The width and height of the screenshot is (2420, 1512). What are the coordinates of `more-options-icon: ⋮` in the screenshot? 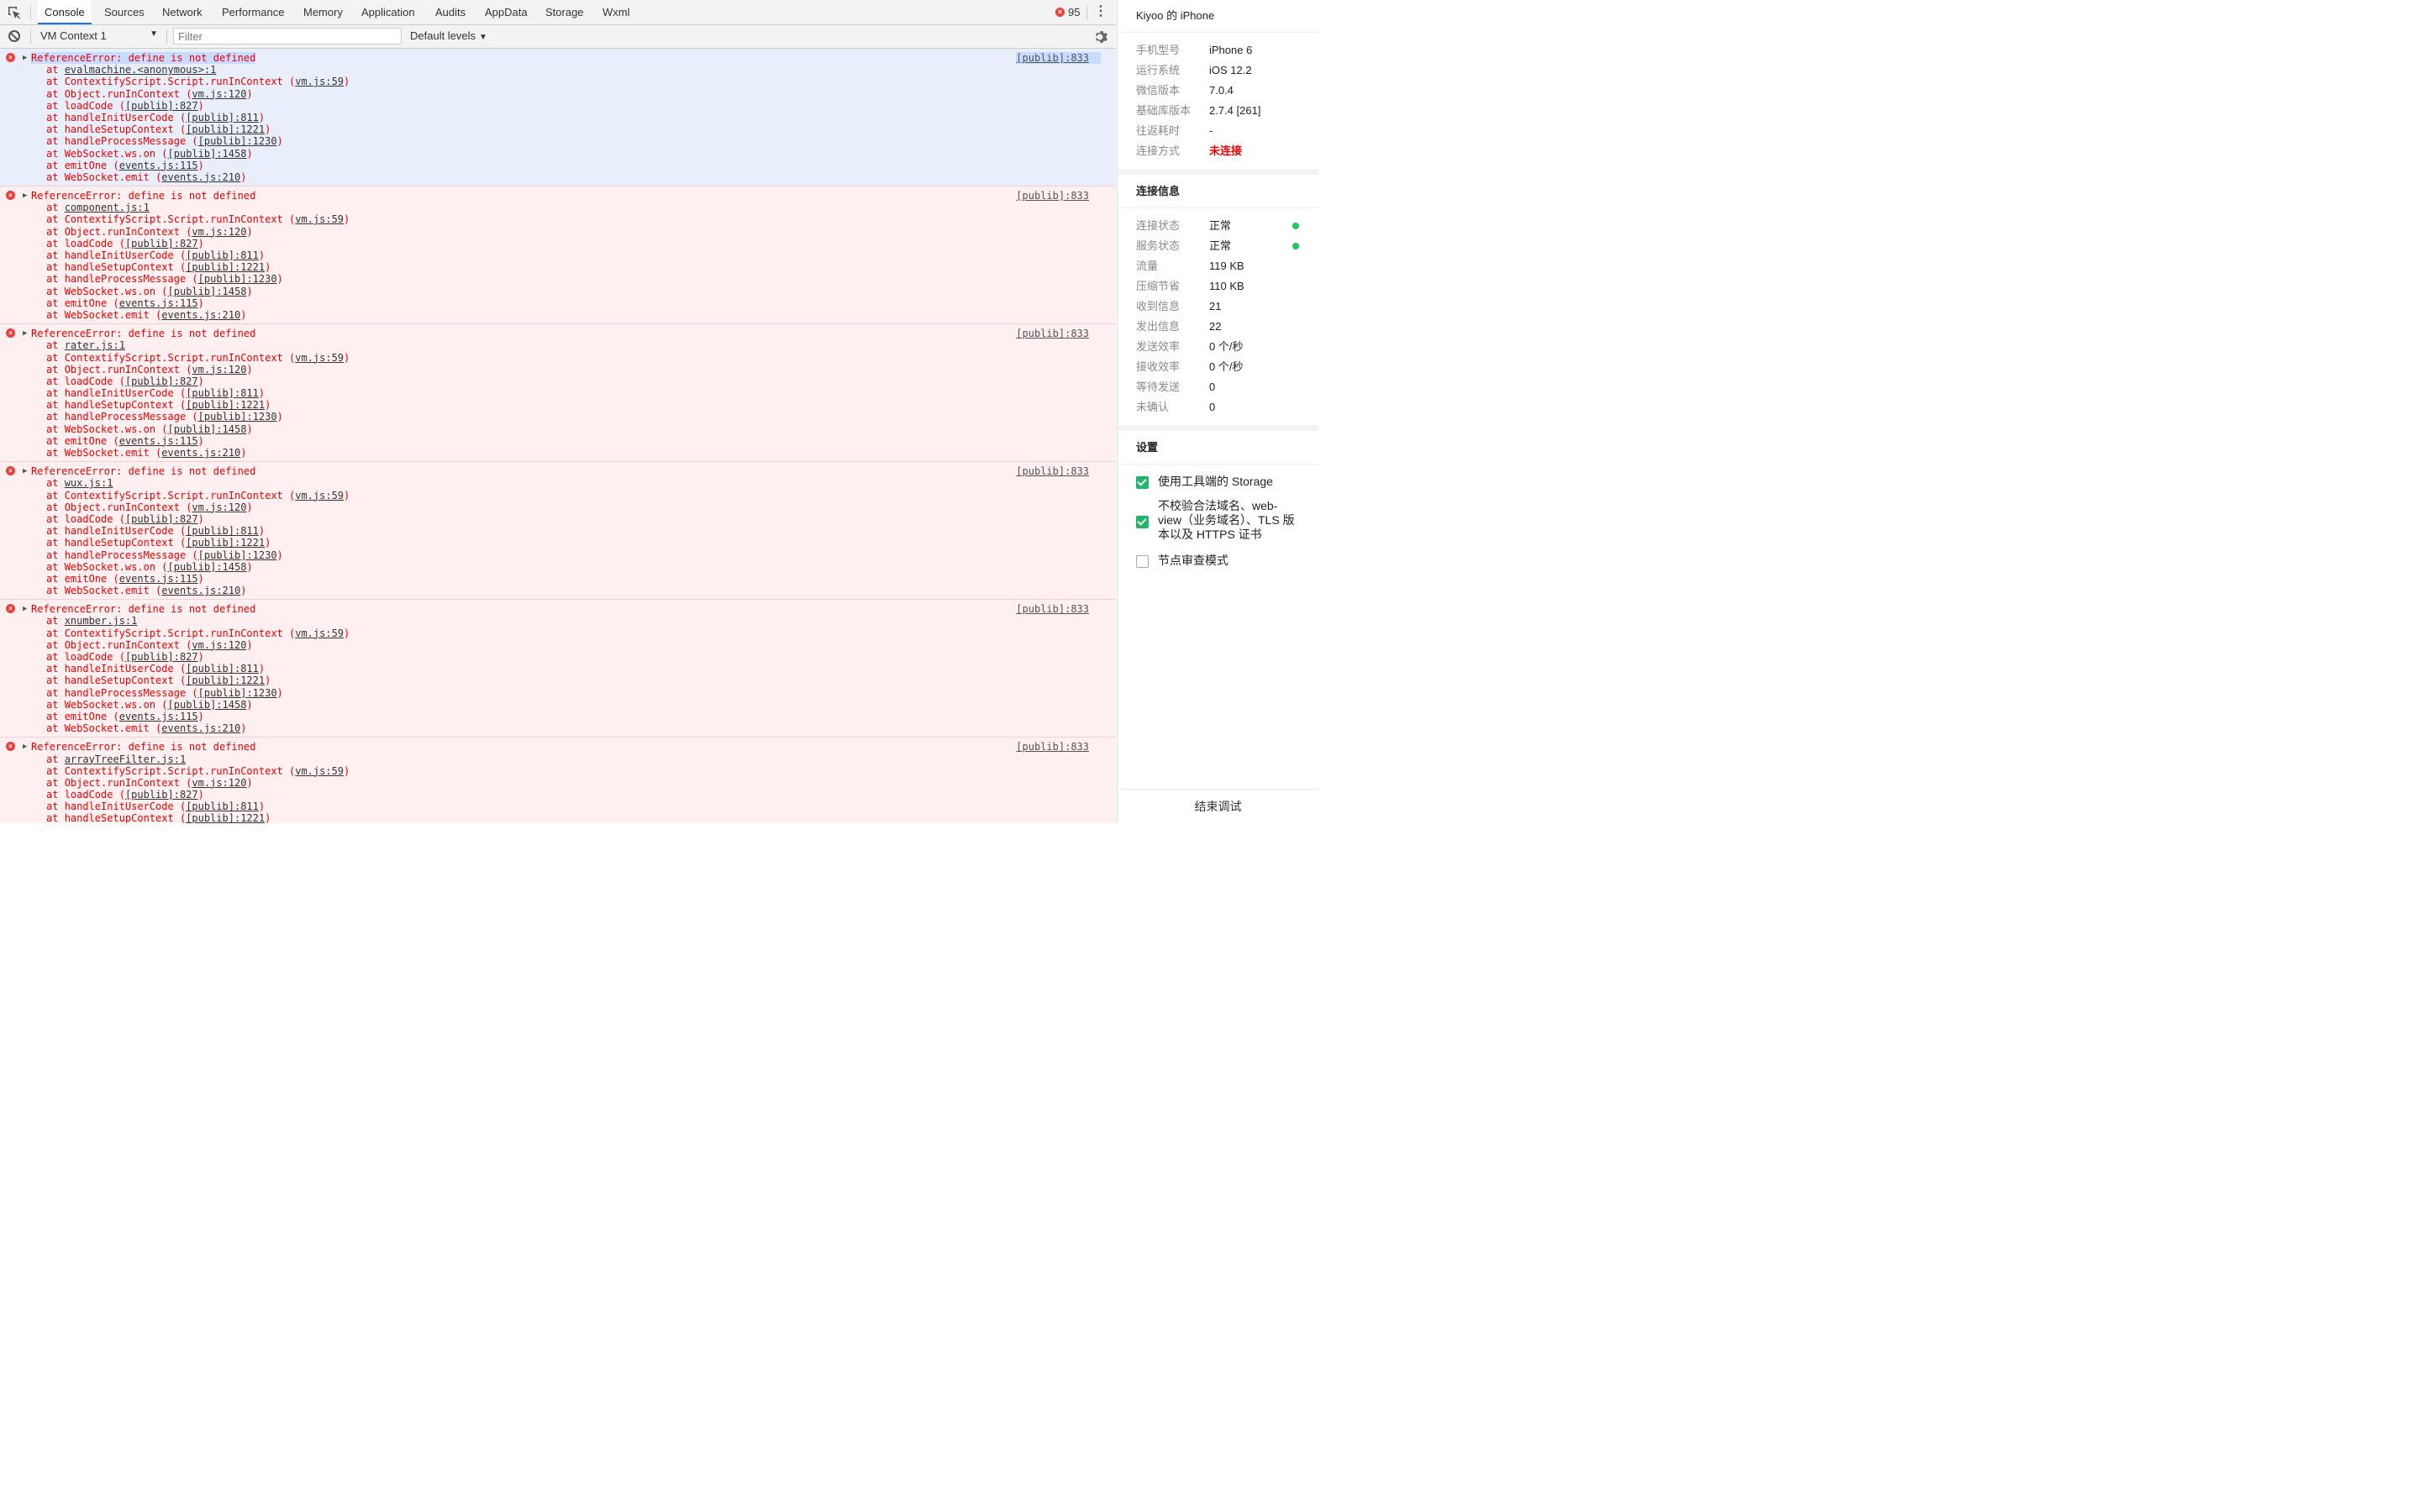 It's located at (1101, 11).